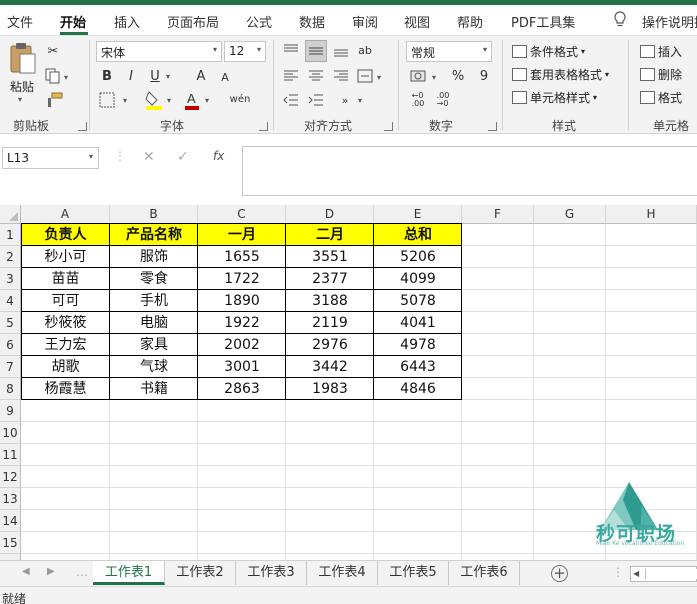 This screenshot has height=604, width=697. I want to click on sheet-tab: 工作表6, so click(484, 573).